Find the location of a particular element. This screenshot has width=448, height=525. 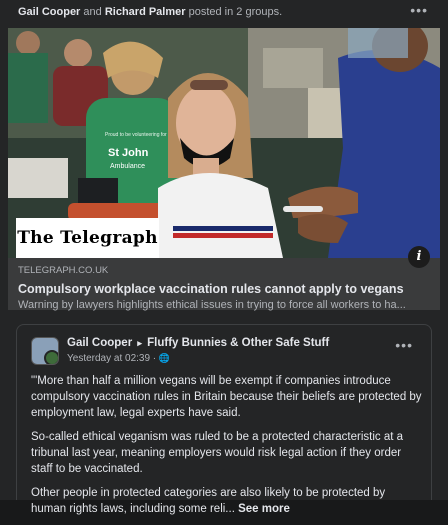

author-link-2: Richard Palmer is located at coordinates (145, 12).